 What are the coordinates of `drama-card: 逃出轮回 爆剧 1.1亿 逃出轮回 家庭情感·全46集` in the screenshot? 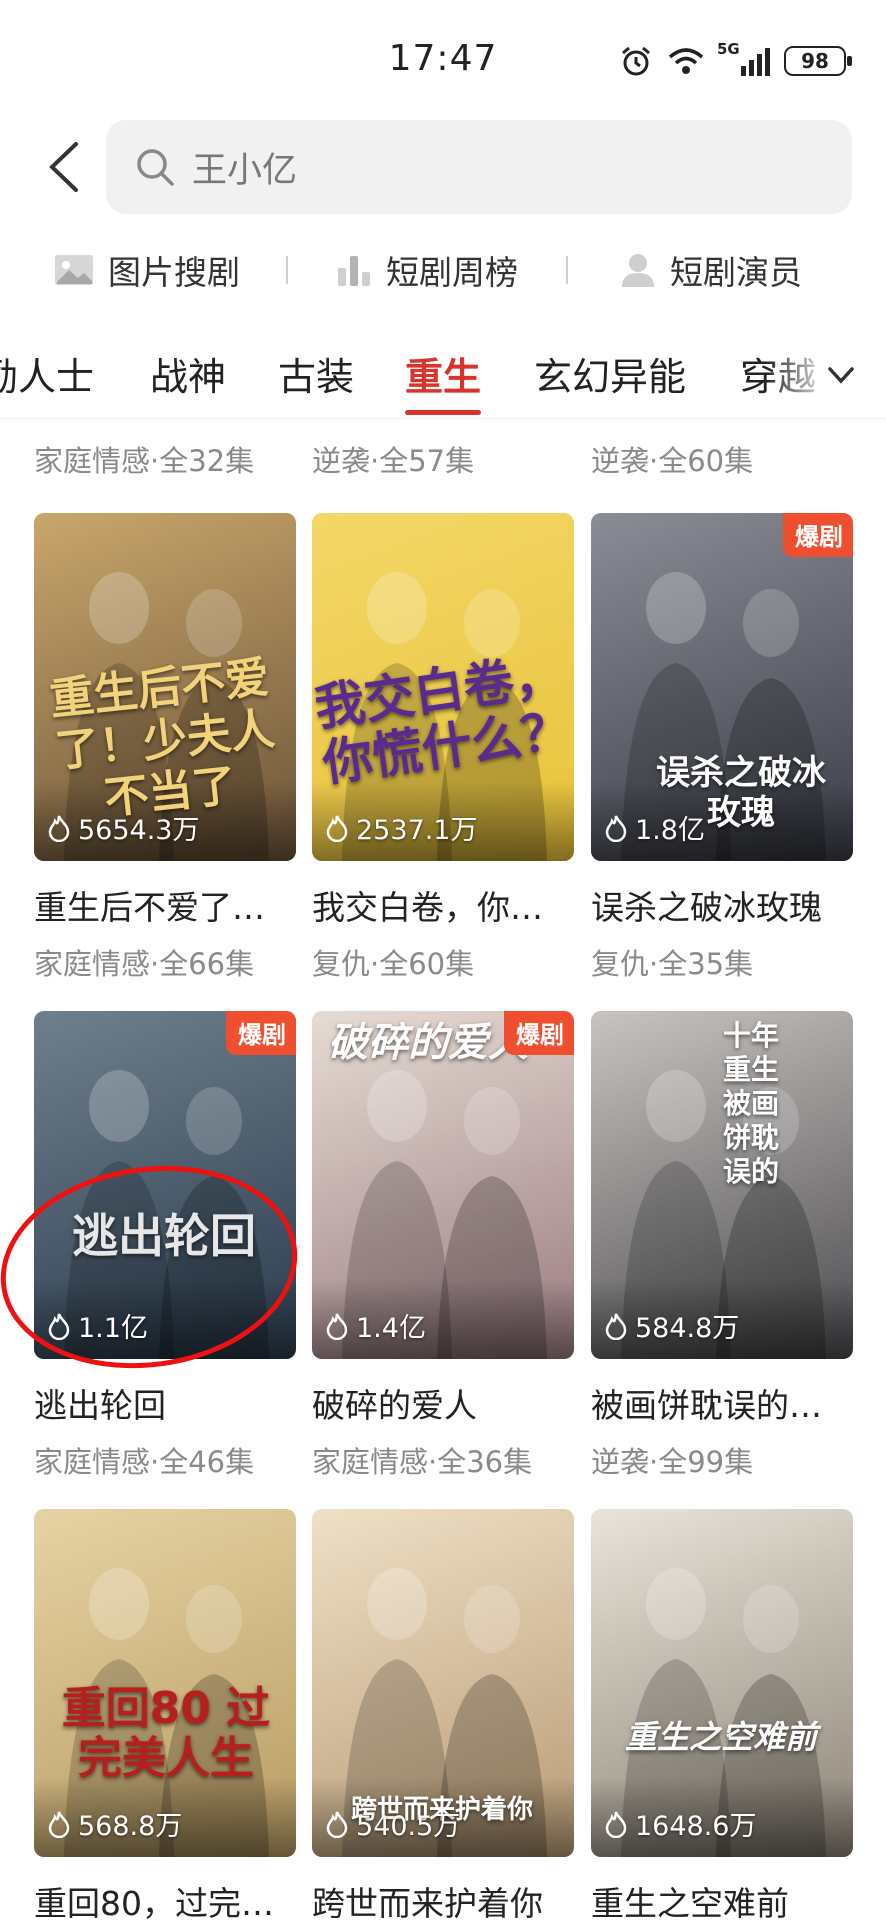 It's located at (165, 1246).